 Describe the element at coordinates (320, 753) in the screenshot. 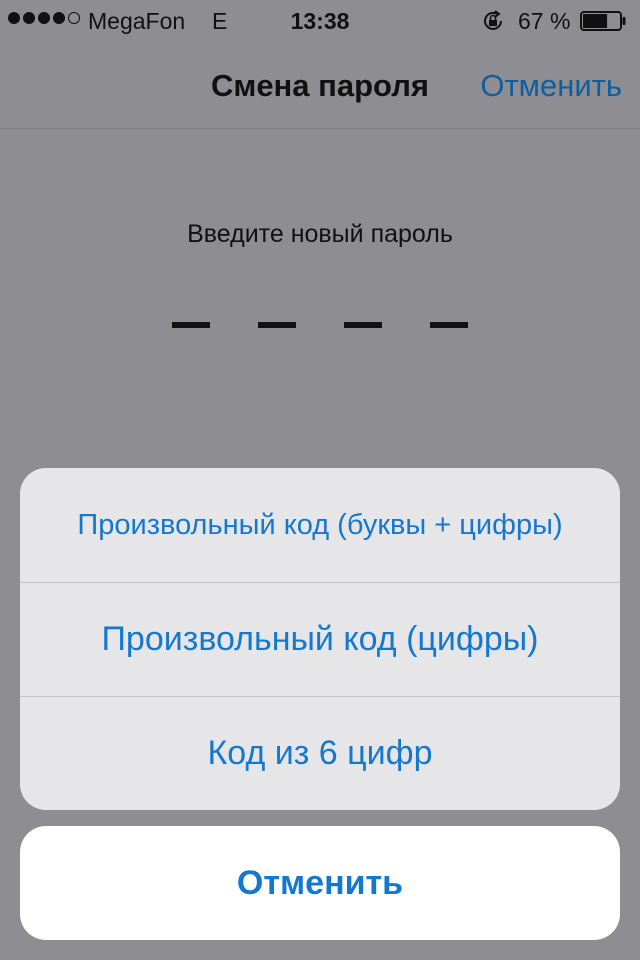

I see `option-6-digit-code: Код из 6 цифр` at that location.